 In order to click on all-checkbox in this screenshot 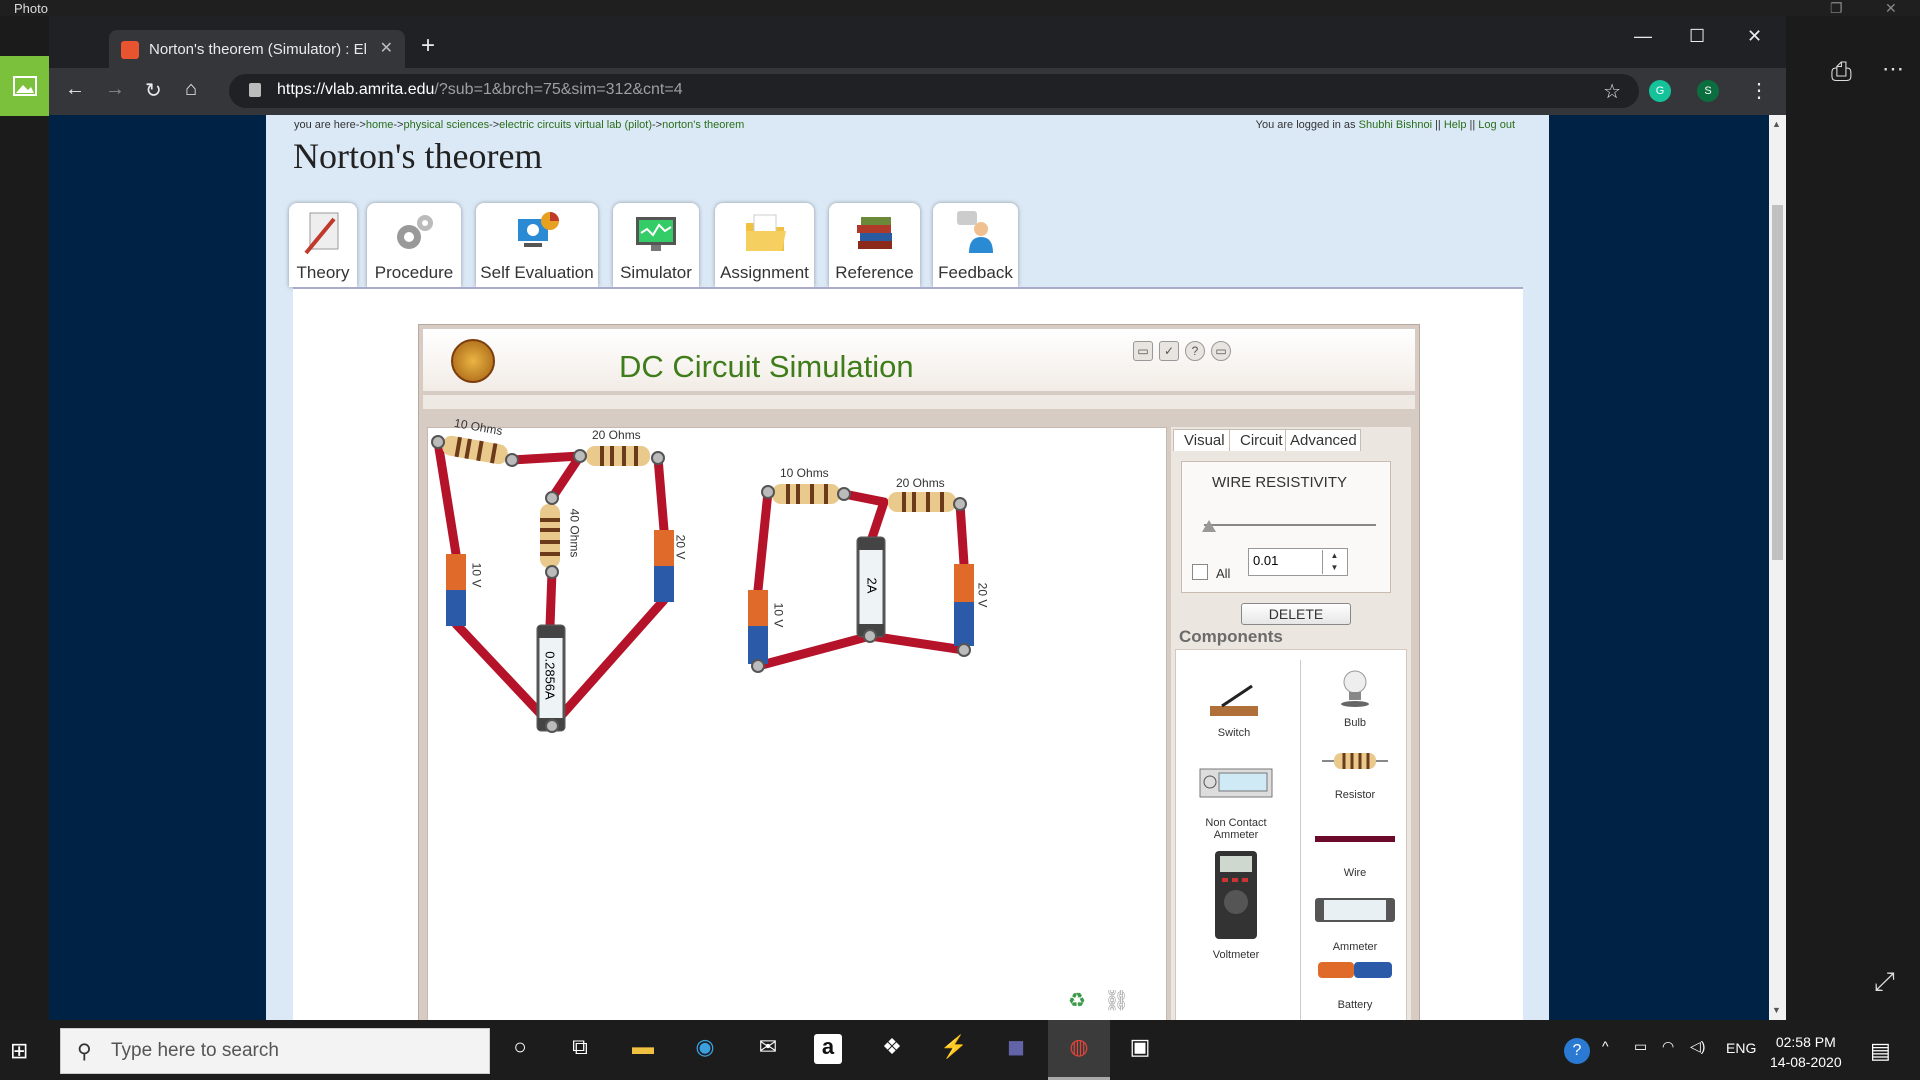, I will do `click(1200, 572)`.